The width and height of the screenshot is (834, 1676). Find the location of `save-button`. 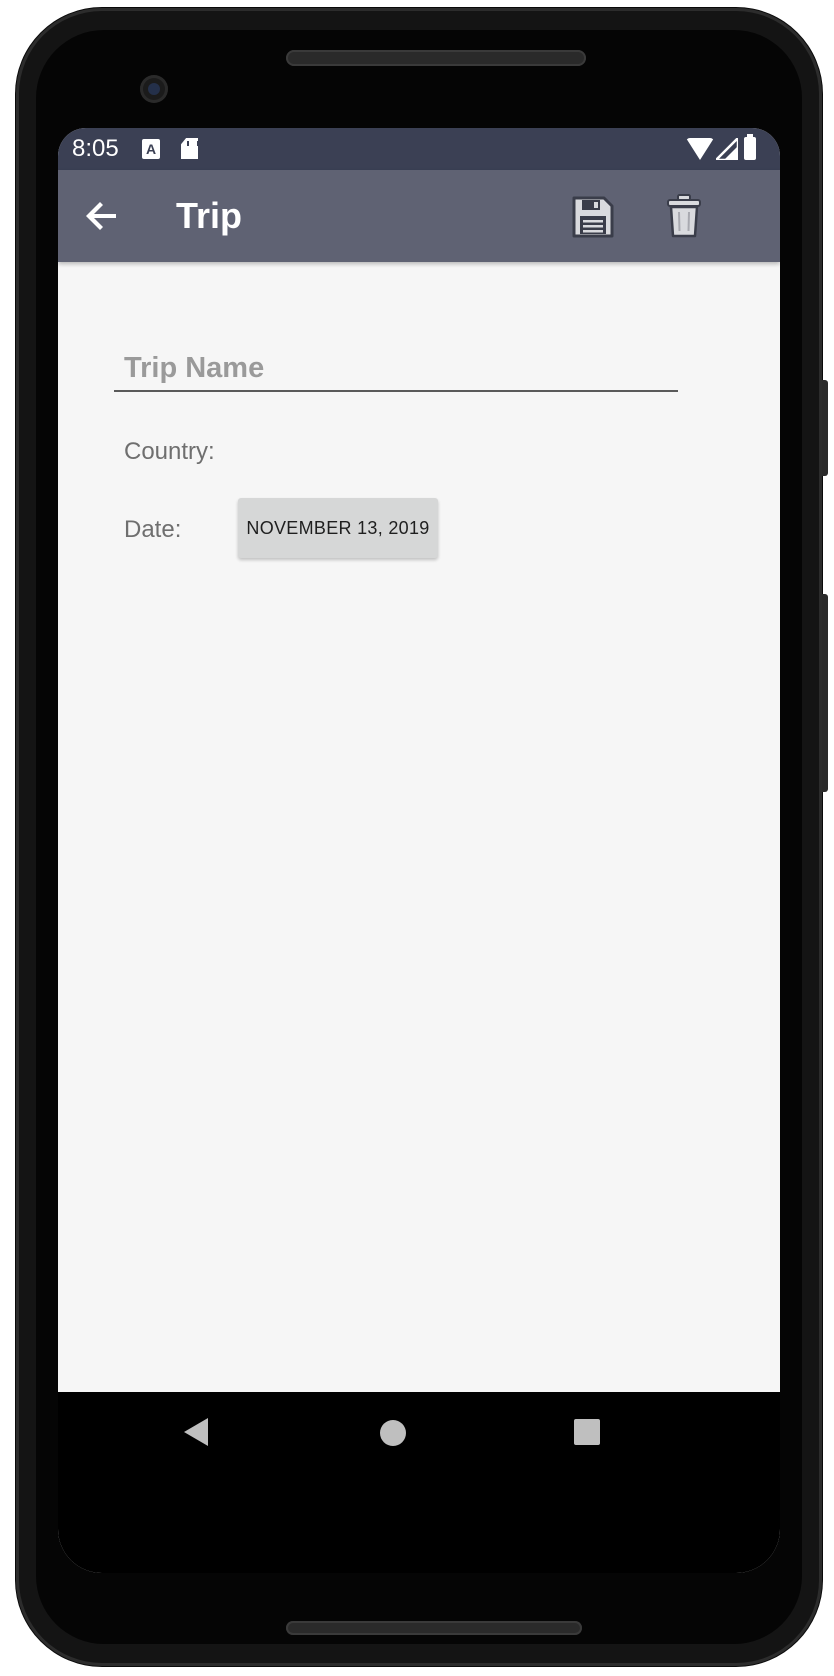

save-button is located at coordinates (593, 217).